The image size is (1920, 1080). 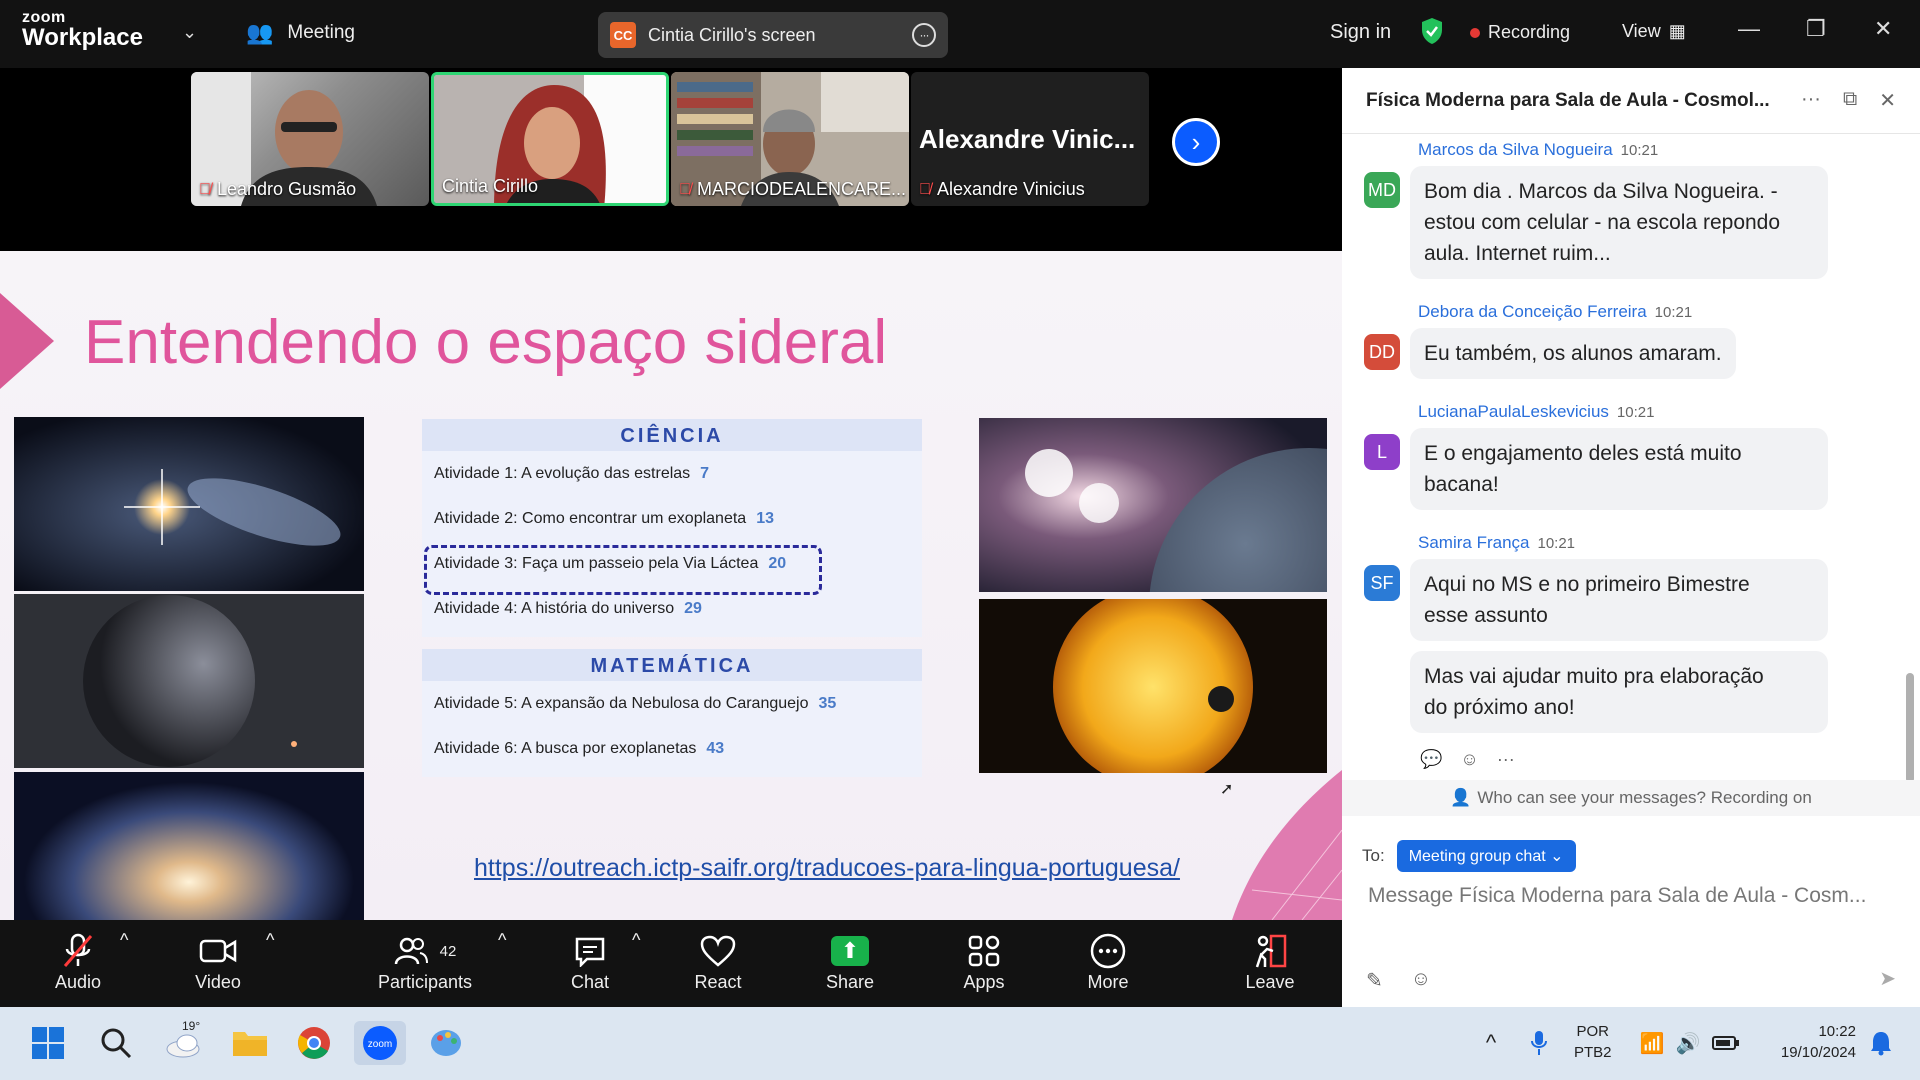 What do you see at coordinates (189, 32) in the screenshot?
I see `chevron-down-icon: ⌄` at bounding box center [189, 32].